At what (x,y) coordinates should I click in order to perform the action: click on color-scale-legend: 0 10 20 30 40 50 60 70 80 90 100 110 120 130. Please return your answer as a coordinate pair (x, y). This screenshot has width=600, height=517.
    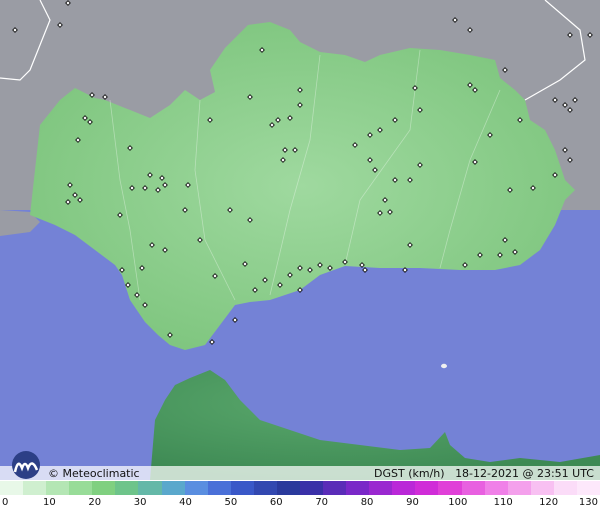
    Looking at the image, I should click on (300, 499).